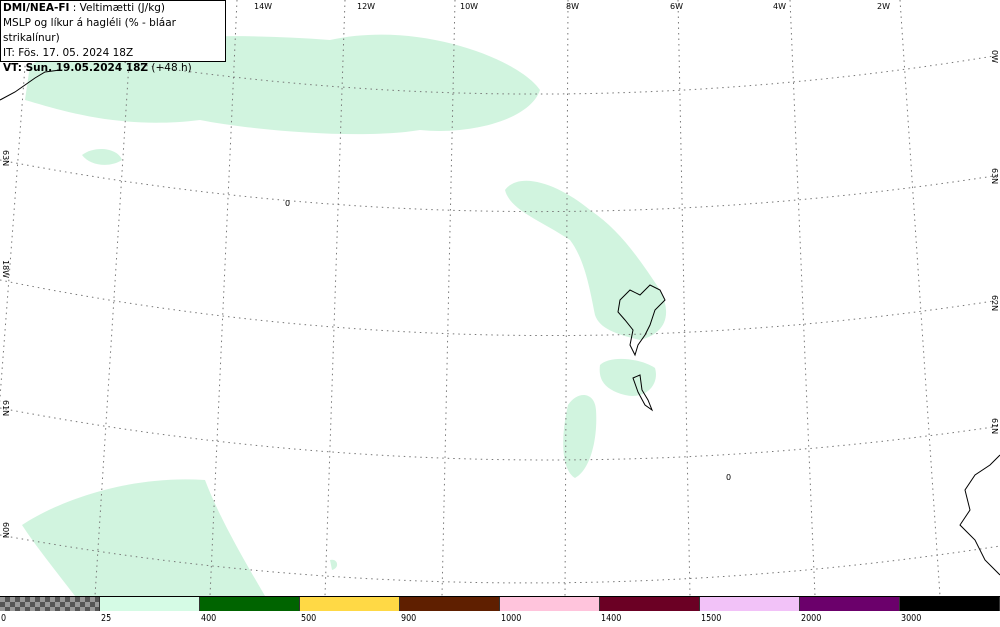 This screenshot has width=1000, height=627. What do you see at coordinates (5, 530) in the screenshot?
I see `lat-label-left-60n: 60N` at bounding box center [5, 530].